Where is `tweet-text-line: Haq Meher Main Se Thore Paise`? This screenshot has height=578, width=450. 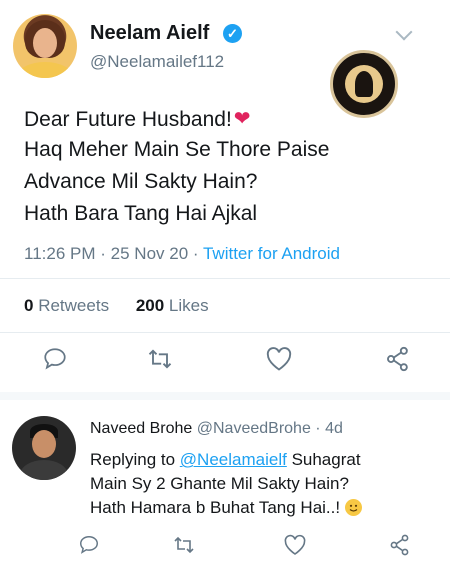 tweet-text-line: Haq Meher Main Se Thore Paise is located at coordinates (177, 149).